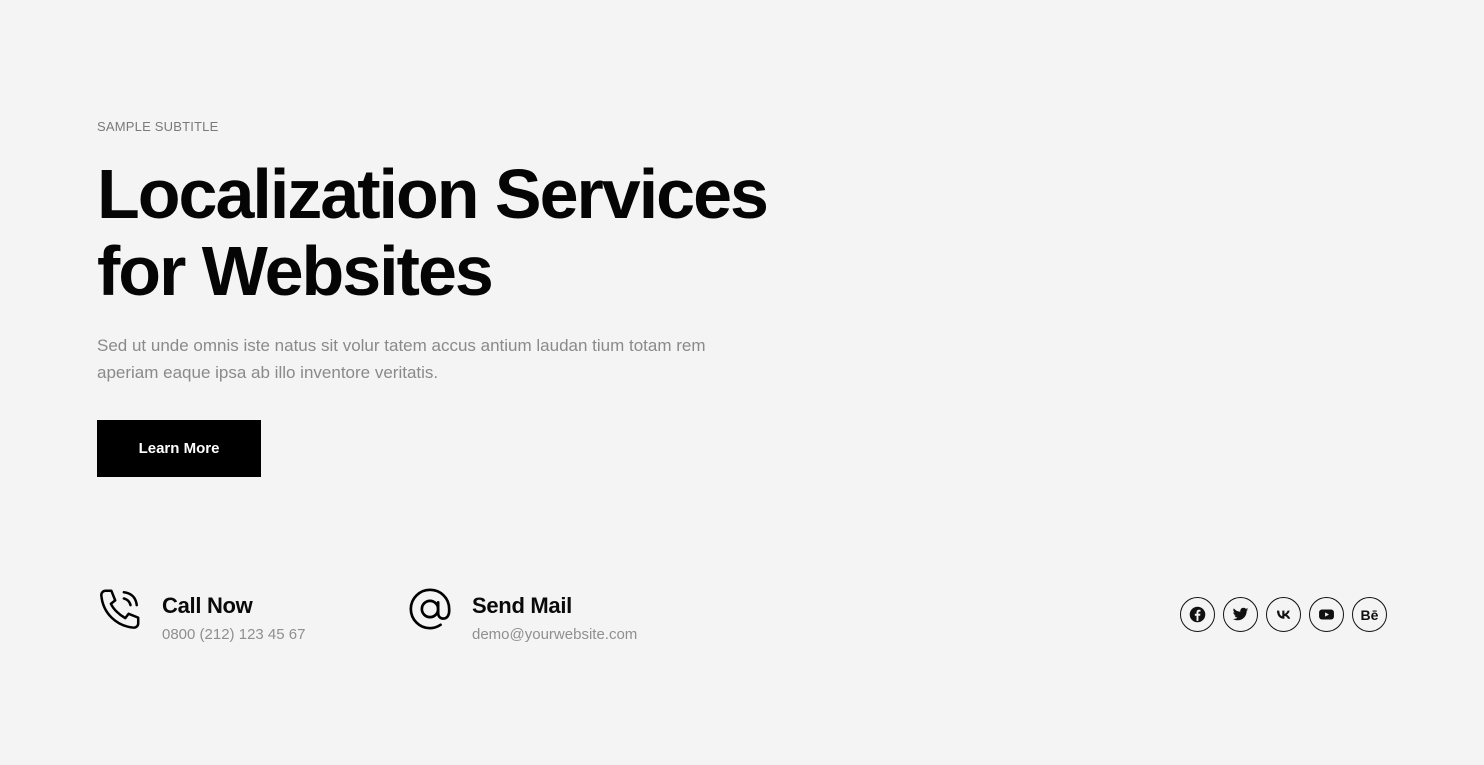 This screenshot has height=765, width=1484. Describe the element at coordinates (430, 609) in the screenshot. I see `at-sign-icon` at that location.